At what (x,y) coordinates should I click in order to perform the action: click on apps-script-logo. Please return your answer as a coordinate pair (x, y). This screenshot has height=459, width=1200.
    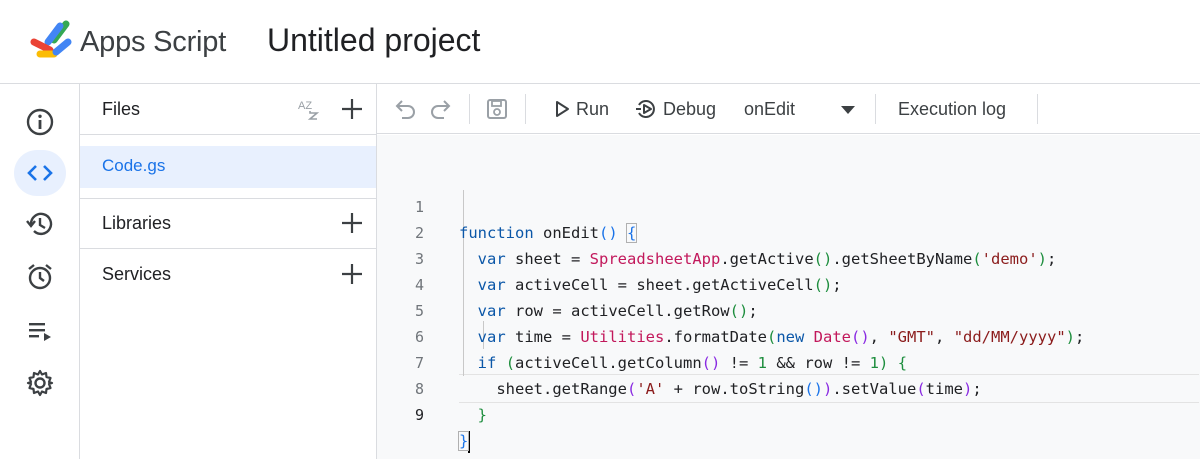
    Looking at the image, I should click on (51, 39).